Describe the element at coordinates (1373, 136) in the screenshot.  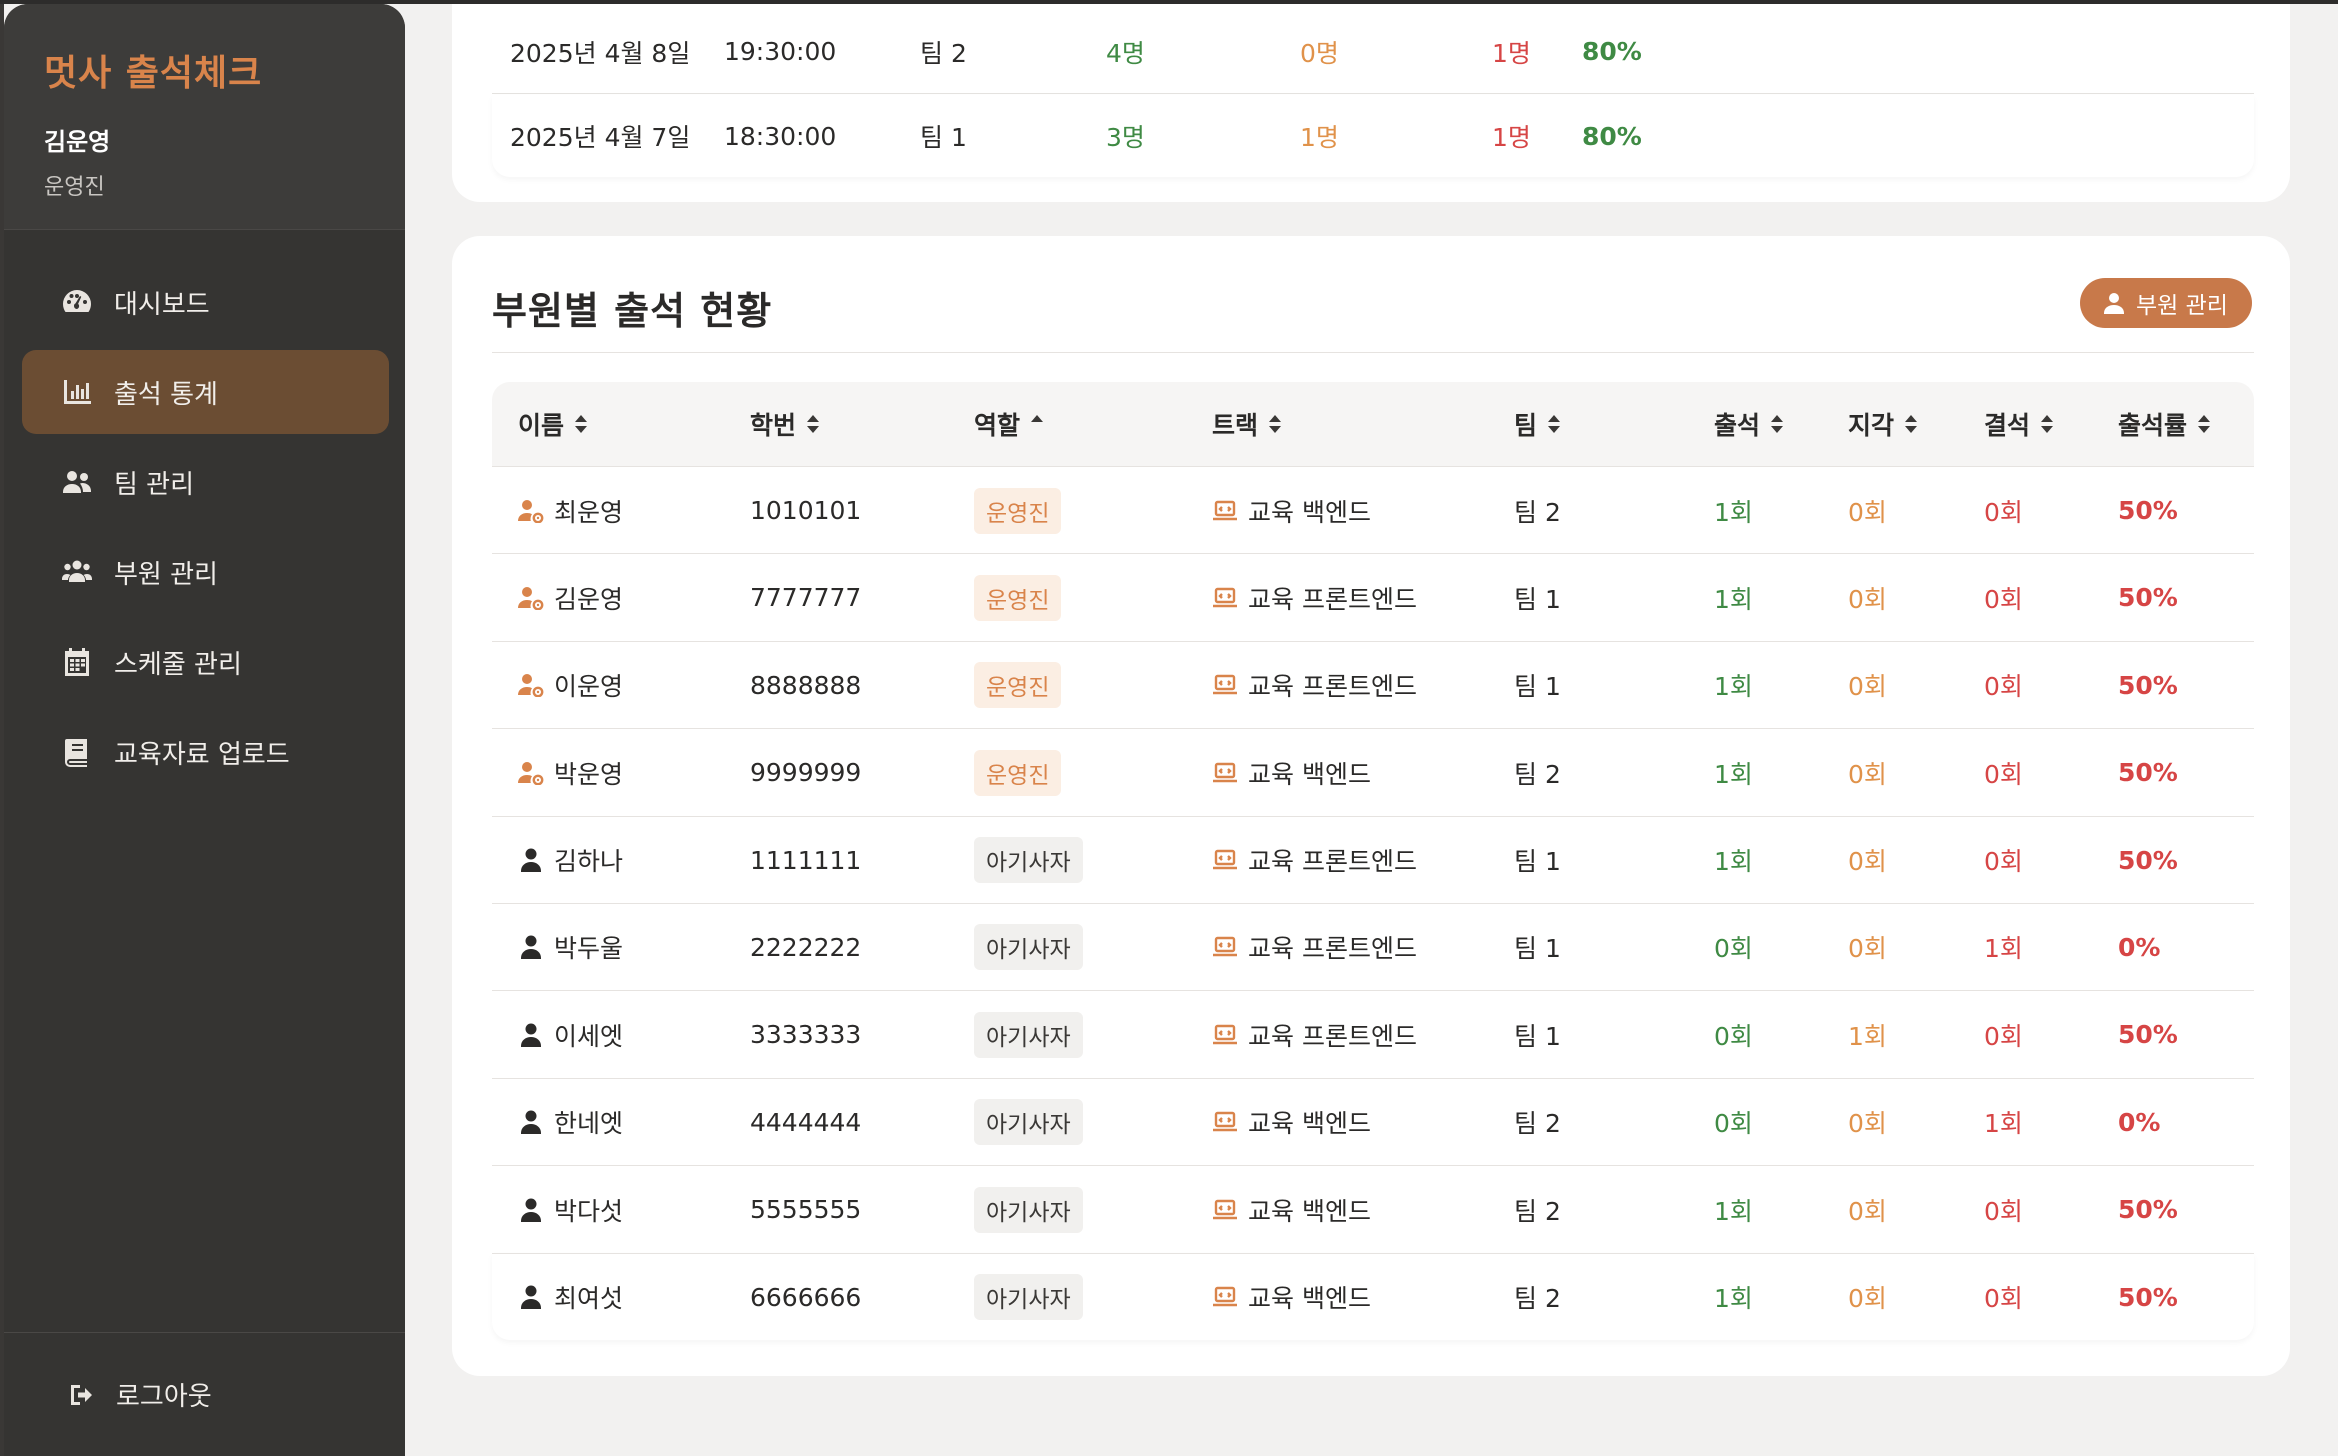
I see `schedule-row: 2025년 4월 7일 18:30:00 팀 1 3명 1명 1명 80%` at that location.